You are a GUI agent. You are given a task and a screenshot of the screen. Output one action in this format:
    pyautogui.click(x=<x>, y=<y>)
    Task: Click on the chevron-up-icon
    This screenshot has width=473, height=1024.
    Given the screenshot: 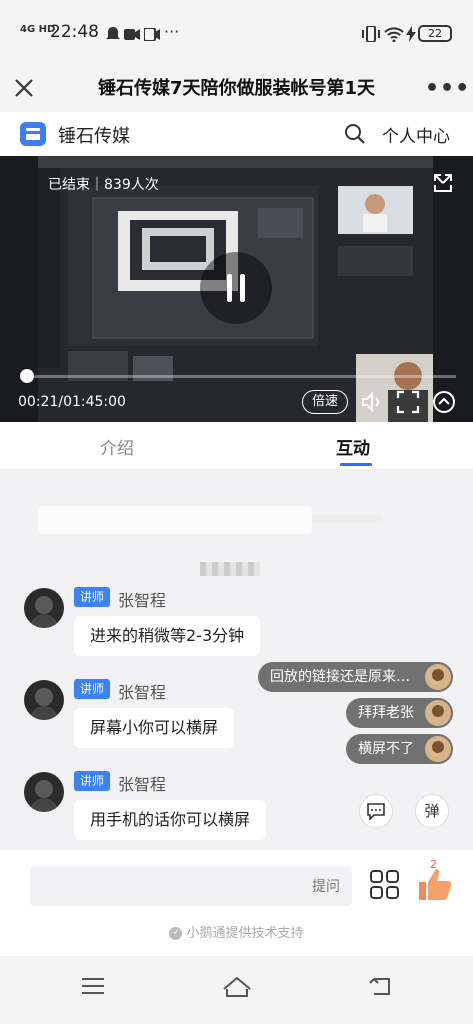 What is the action you would take?
    pyautogui.click(x=444, y=402)
    